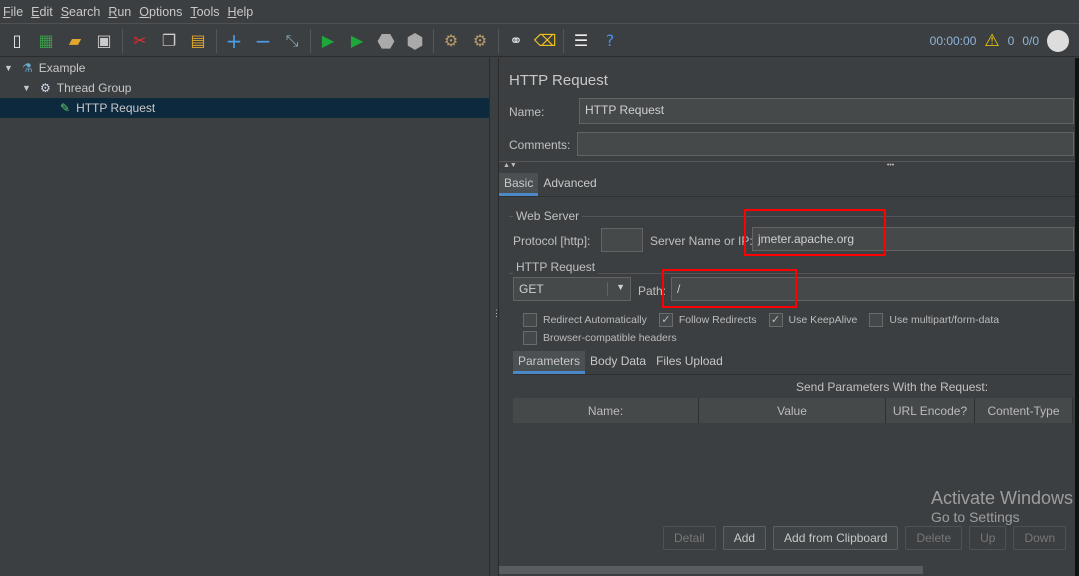 This screenshot has height=576, width=1079. I want to click on remote-status-icon, so click(1058, 41).